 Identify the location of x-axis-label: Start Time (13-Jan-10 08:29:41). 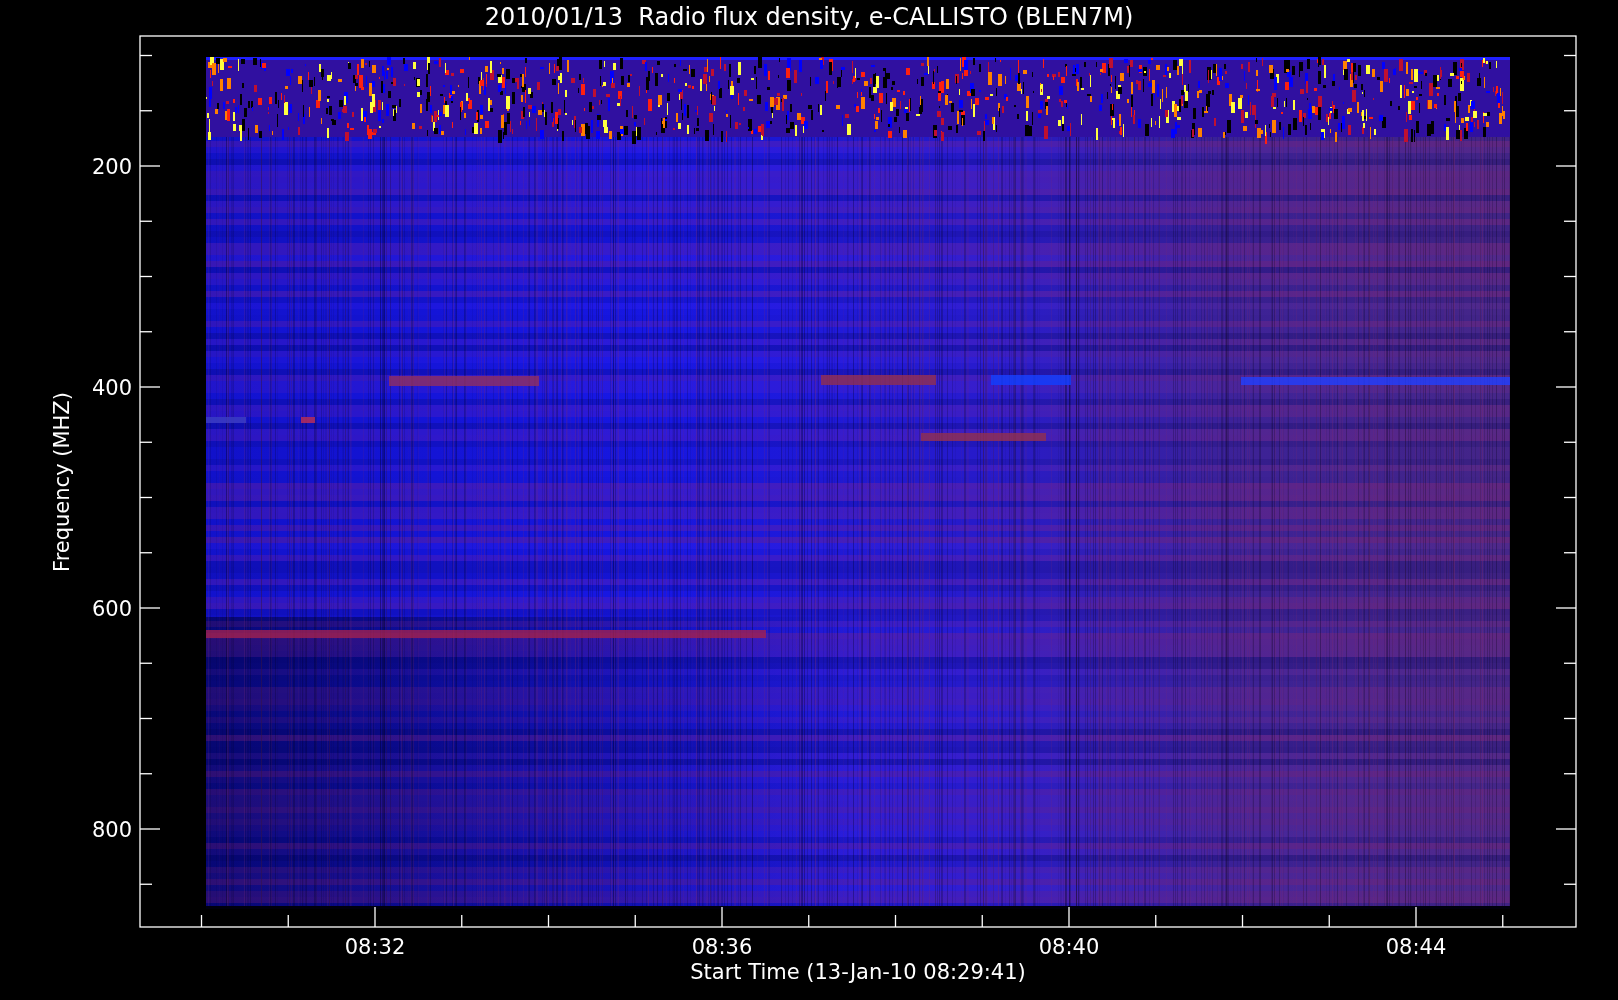
(858, 972).